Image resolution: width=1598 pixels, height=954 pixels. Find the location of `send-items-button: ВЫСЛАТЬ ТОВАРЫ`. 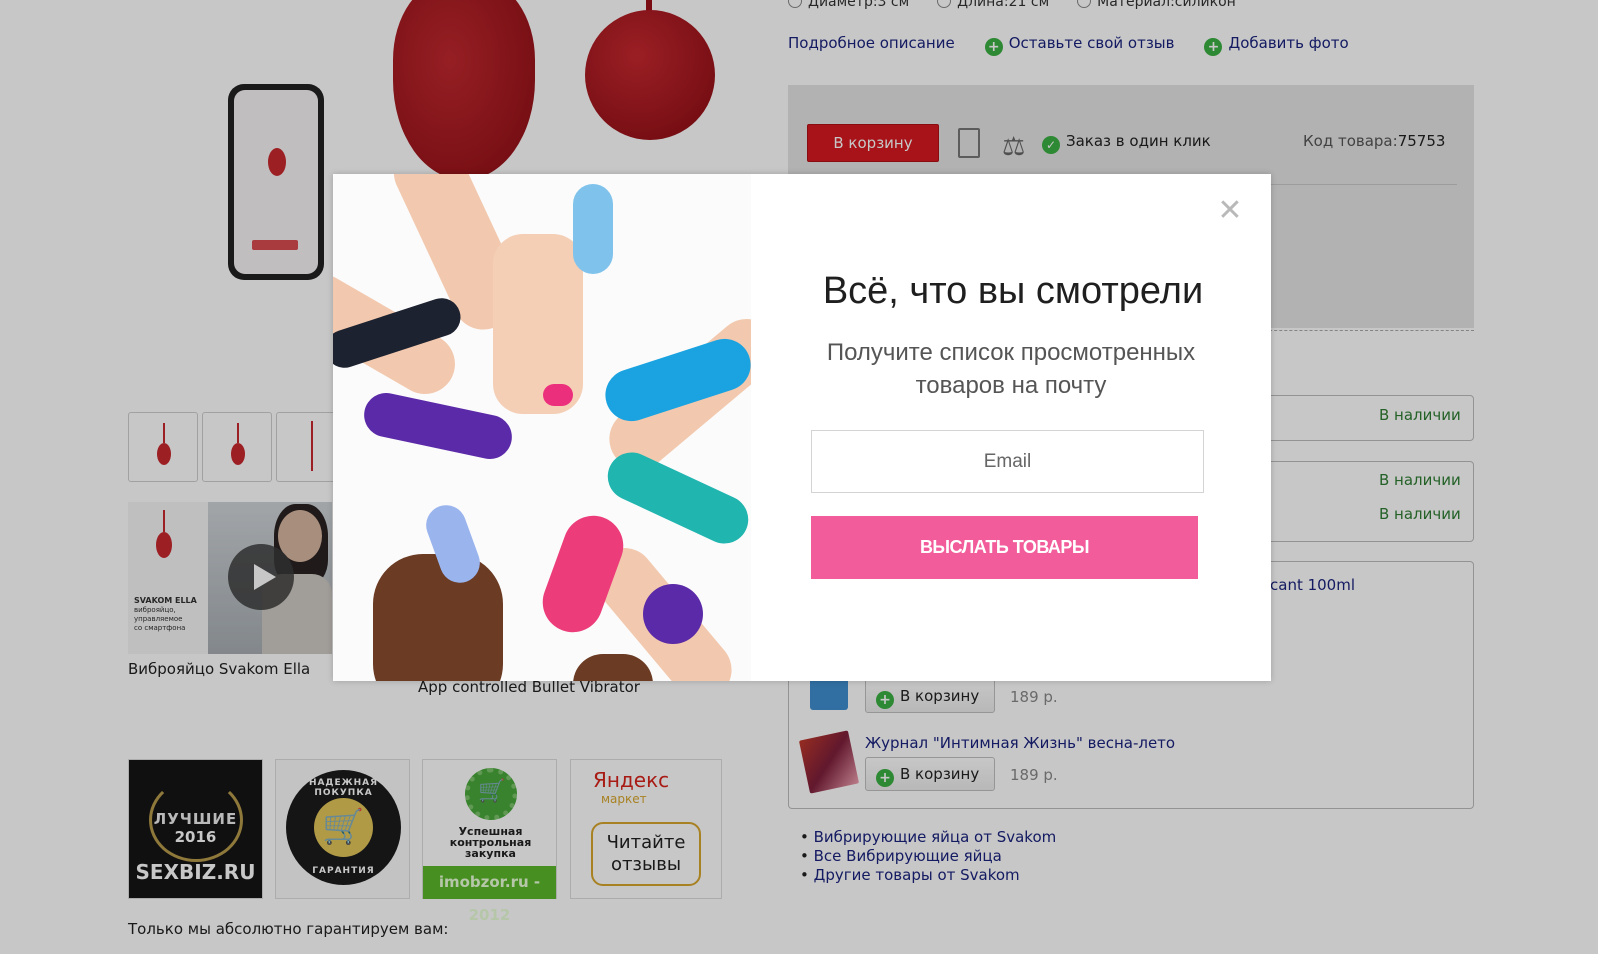

send-items-button: ВЫСЛАТЬ ТОВАРЫ is located at coordinates (1004, 547).